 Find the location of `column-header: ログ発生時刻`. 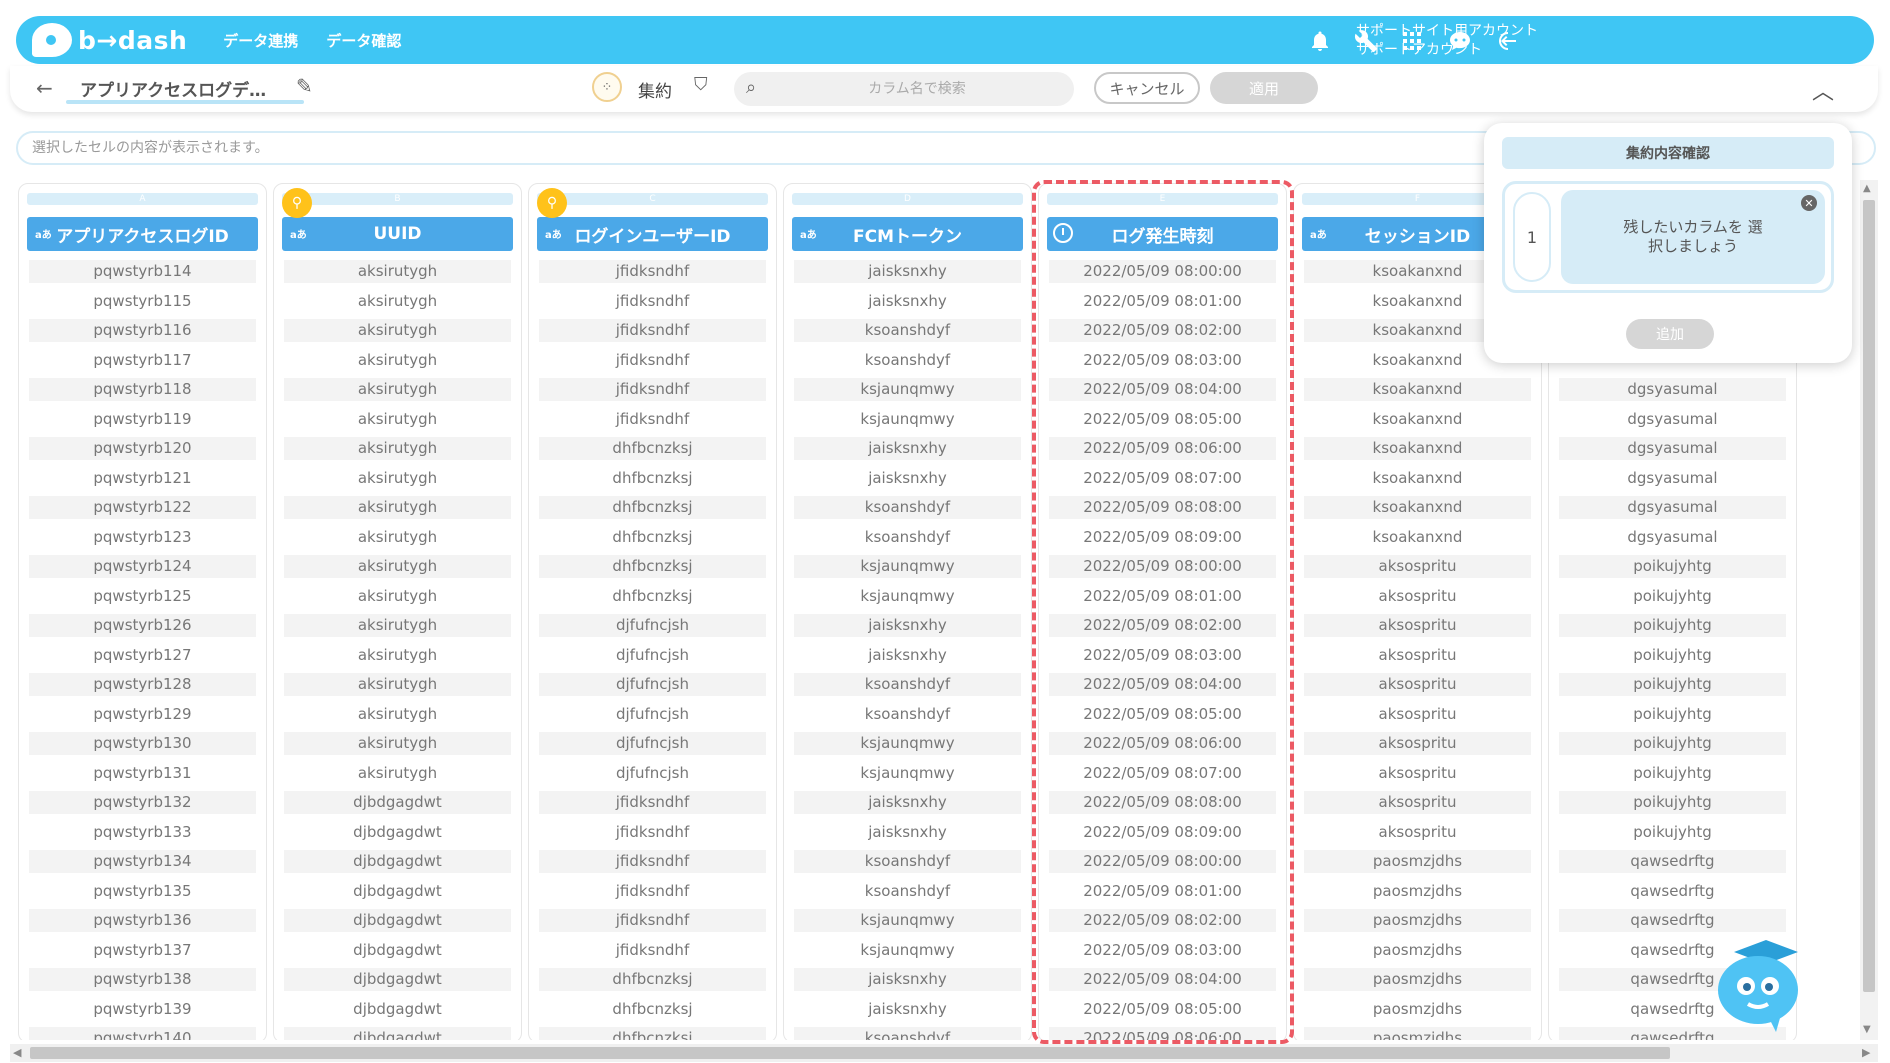

column-header: ログ発生時刻 is located at coordinates (1162, 234).